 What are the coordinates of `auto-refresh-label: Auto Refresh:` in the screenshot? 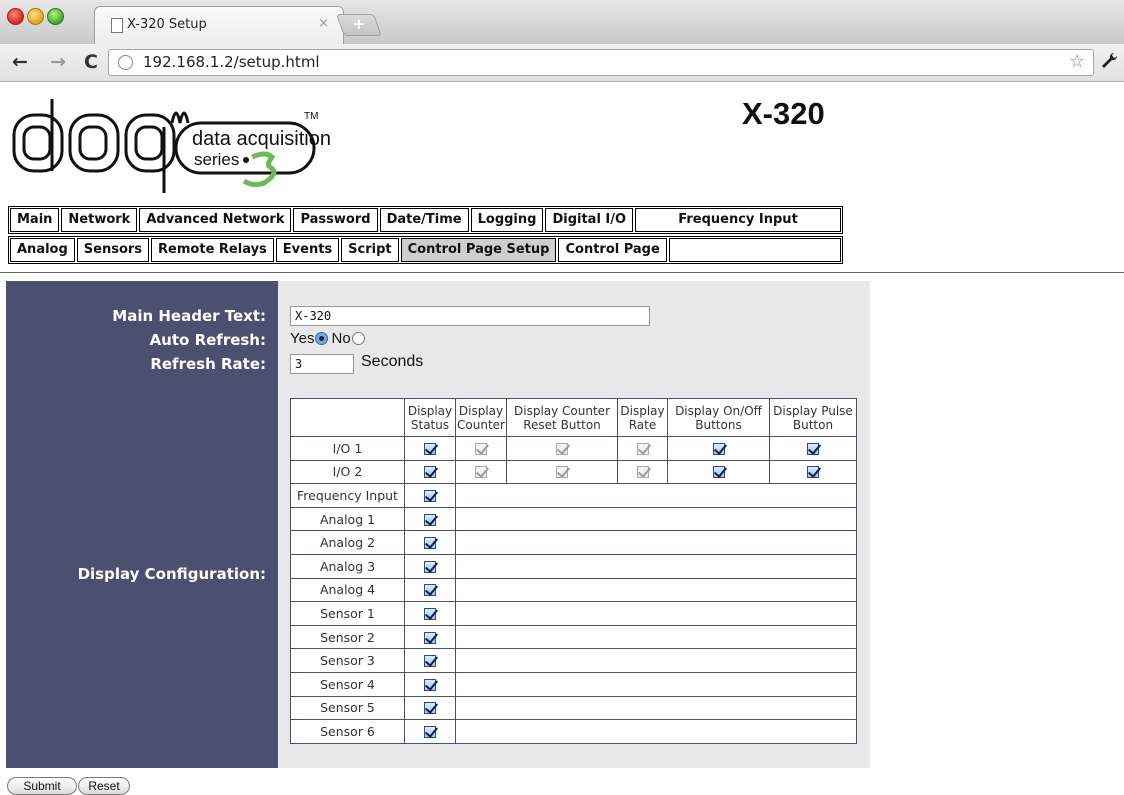 It's located at (207, 340).